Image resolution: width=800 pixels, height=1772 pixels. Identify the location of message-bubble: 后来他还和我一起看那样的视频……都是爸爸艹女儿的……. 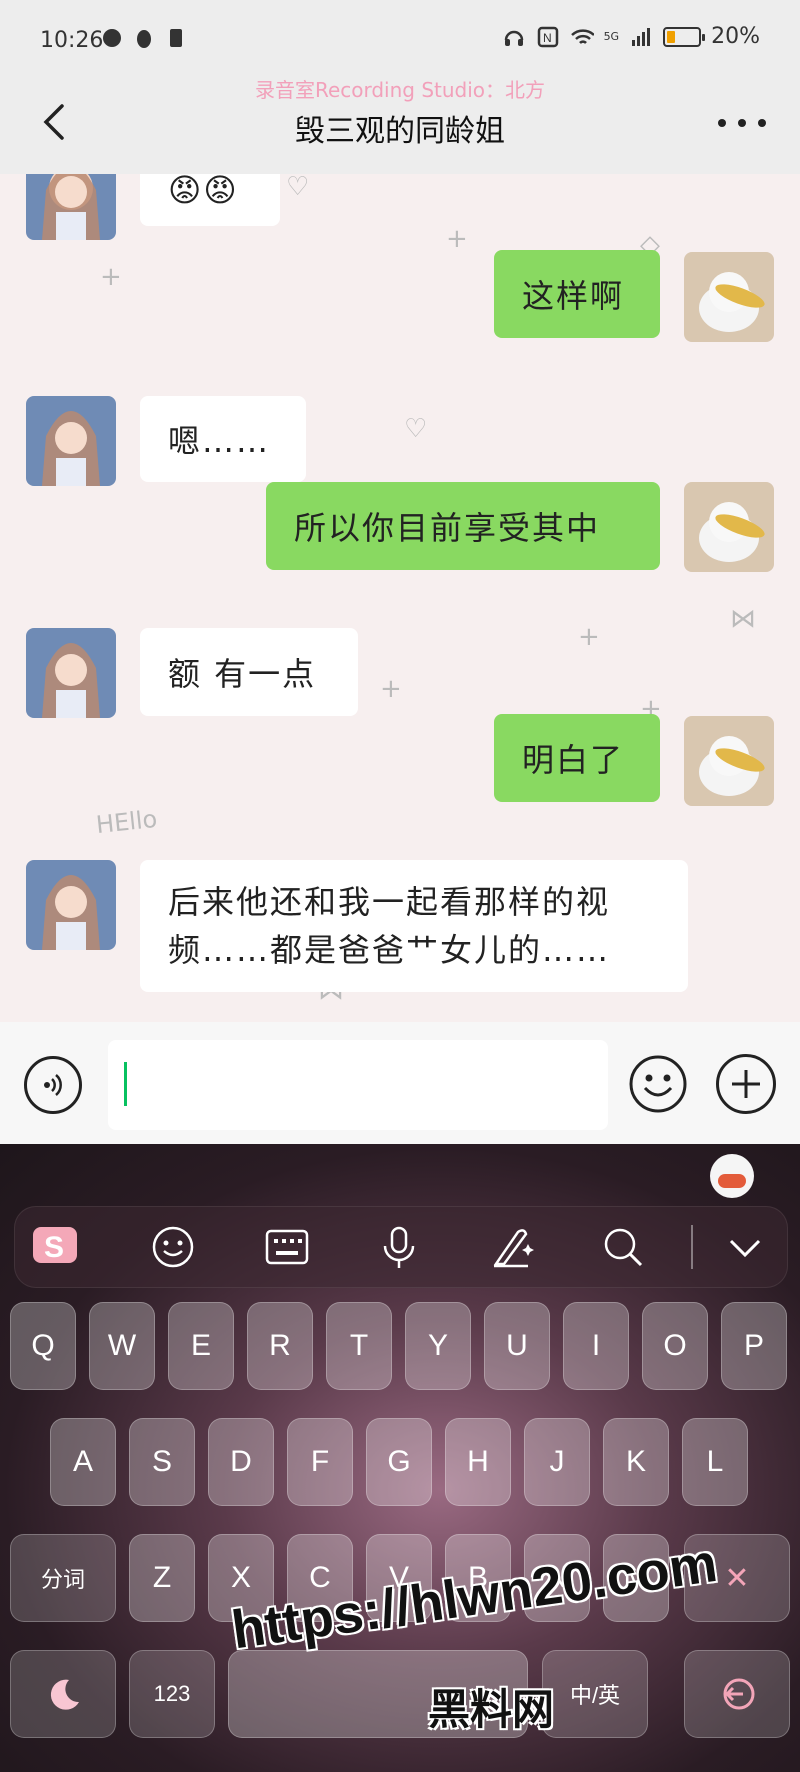
(414, 926).